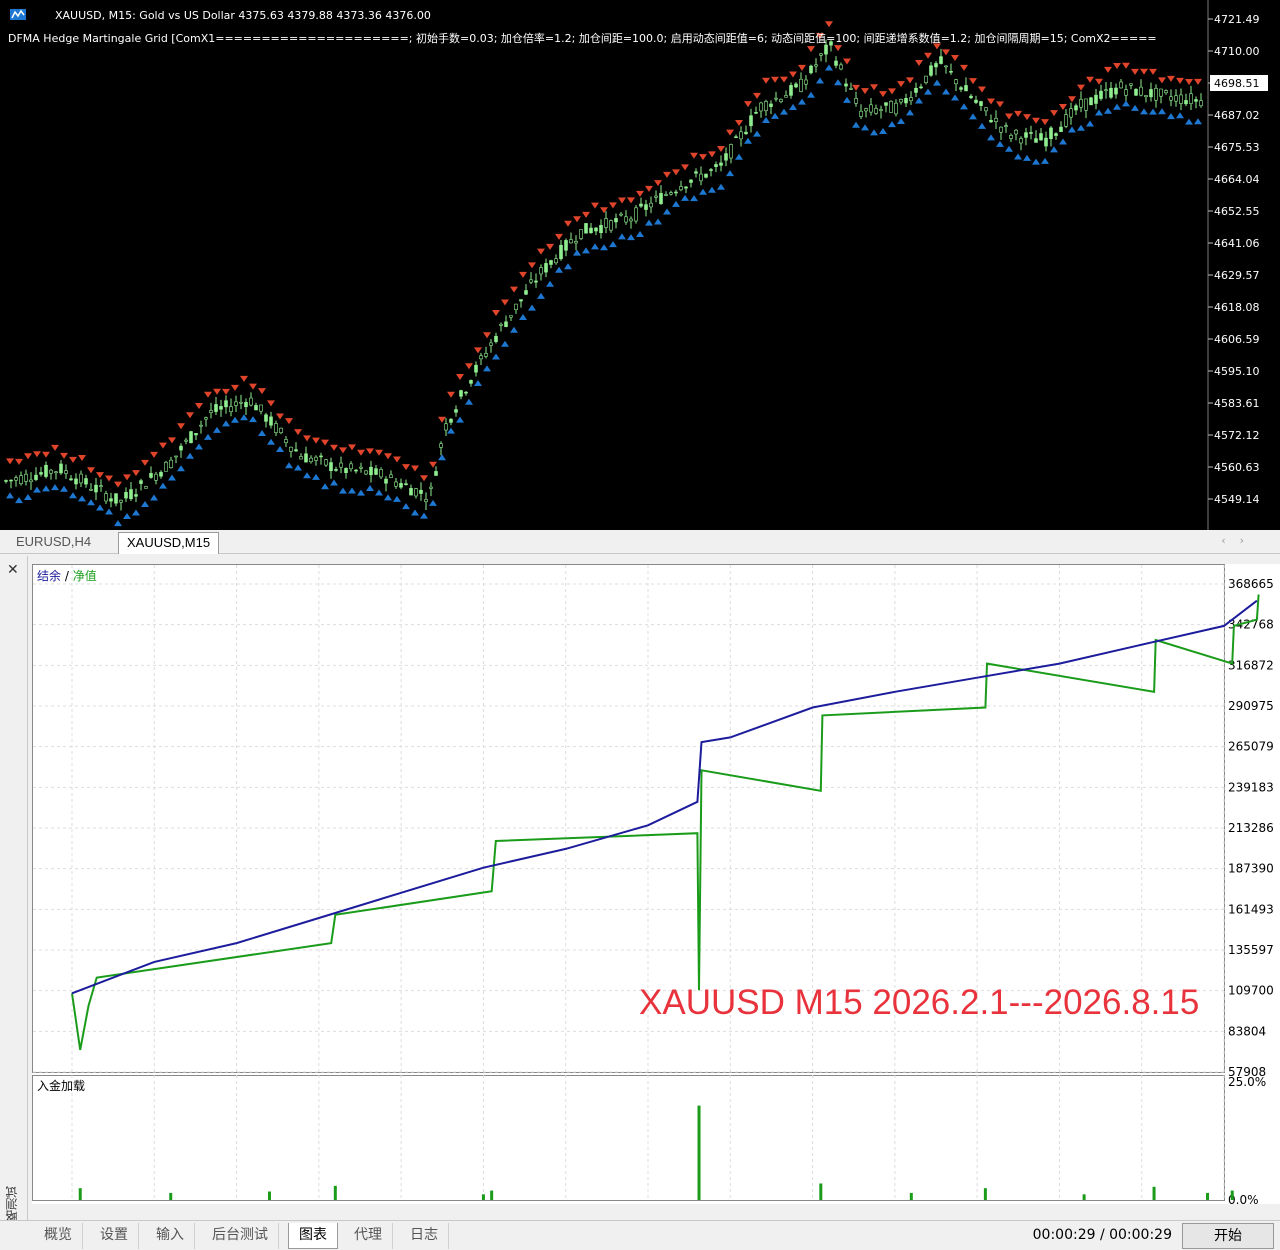 This screenshot has height=1250, width=1280. I want to click on tab-agents: 代理, so click(368, 1236).